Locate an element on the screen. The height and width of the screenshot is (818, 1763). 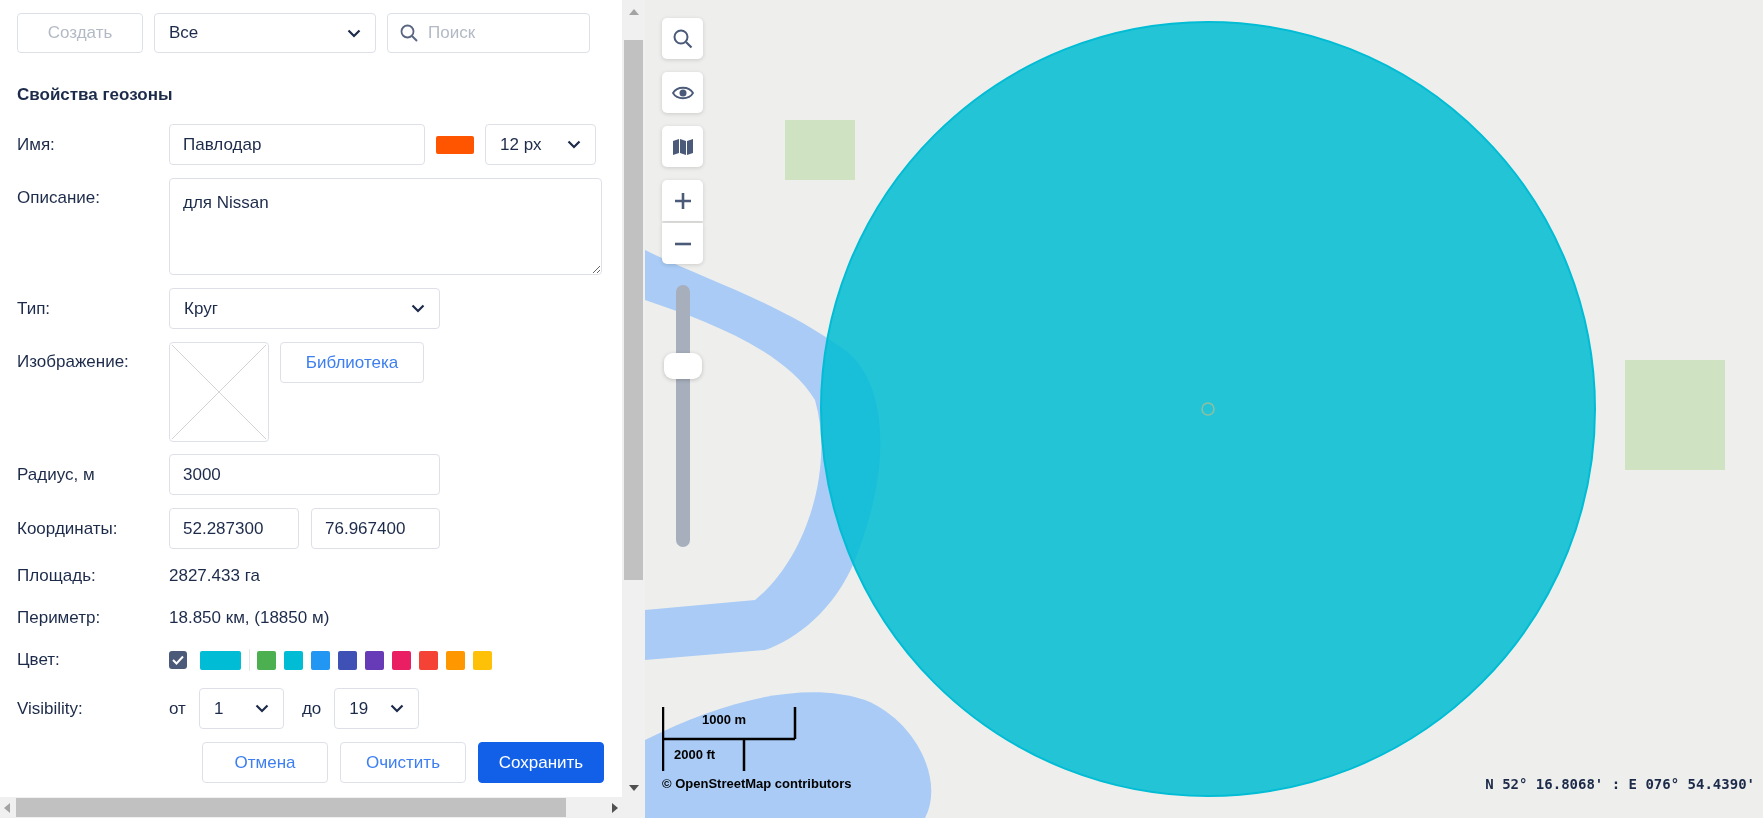
color-checkbox is located at coordinates (178, 660).